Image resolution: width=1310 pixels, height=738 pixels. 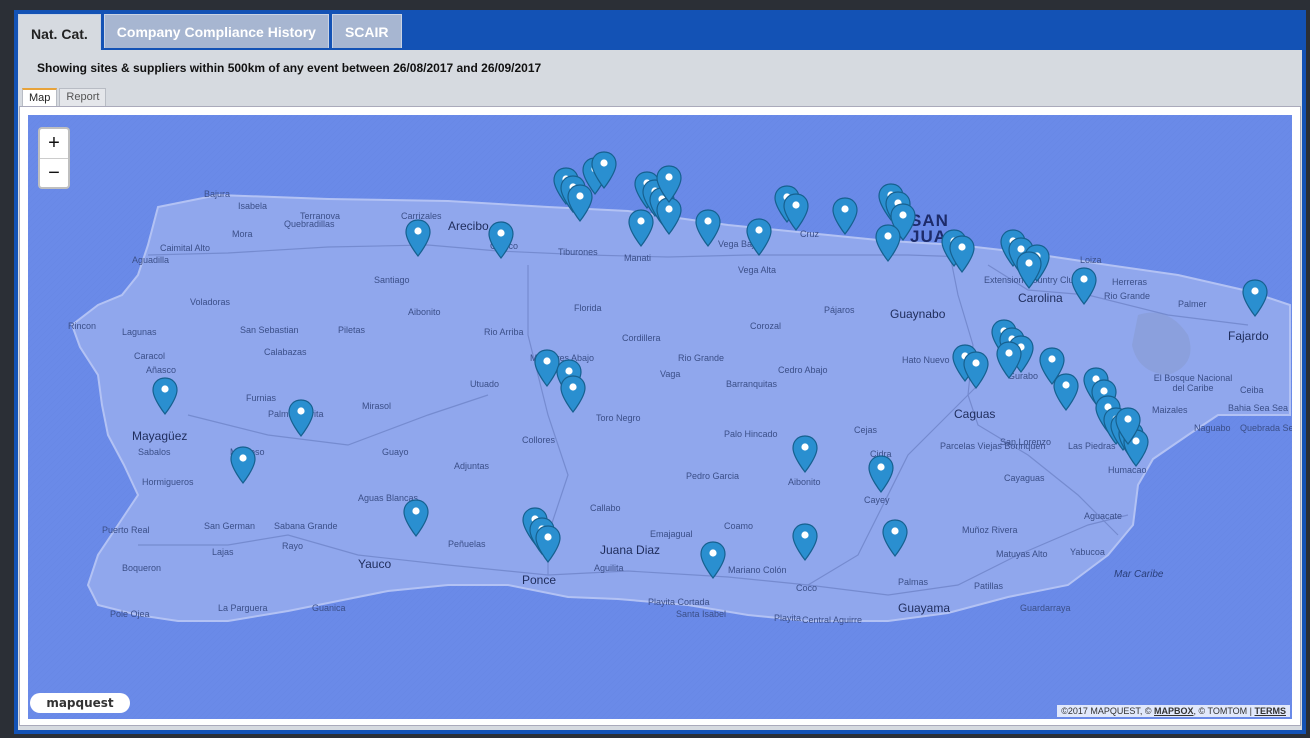 I want to click on place-label: Arecibo, so click(x=468, y=226).